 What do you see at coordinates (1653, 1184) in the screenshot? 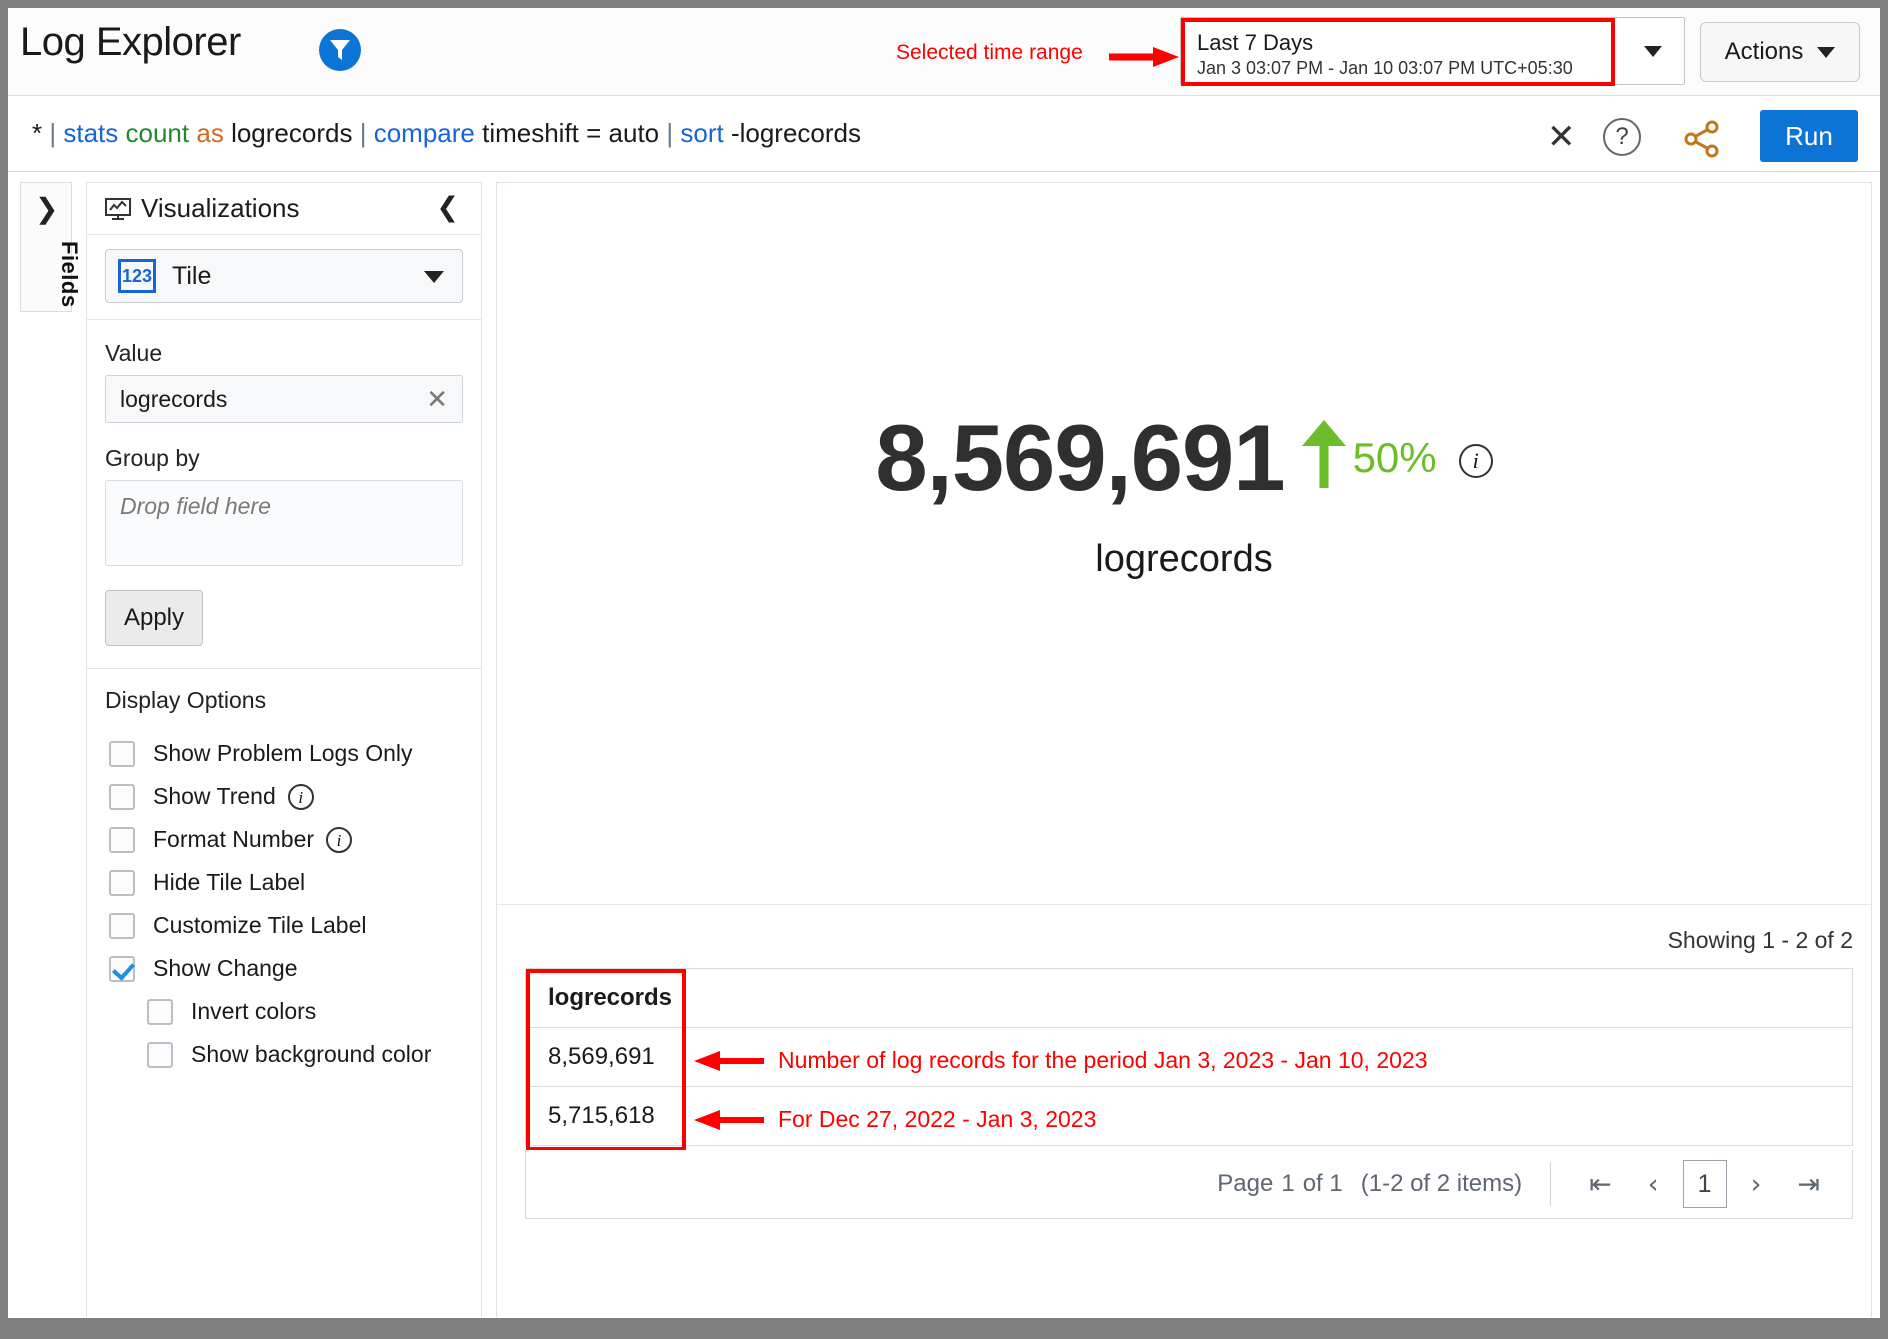
I see `prev-page-icon: ‹` at bounding box center [1653, 1184].